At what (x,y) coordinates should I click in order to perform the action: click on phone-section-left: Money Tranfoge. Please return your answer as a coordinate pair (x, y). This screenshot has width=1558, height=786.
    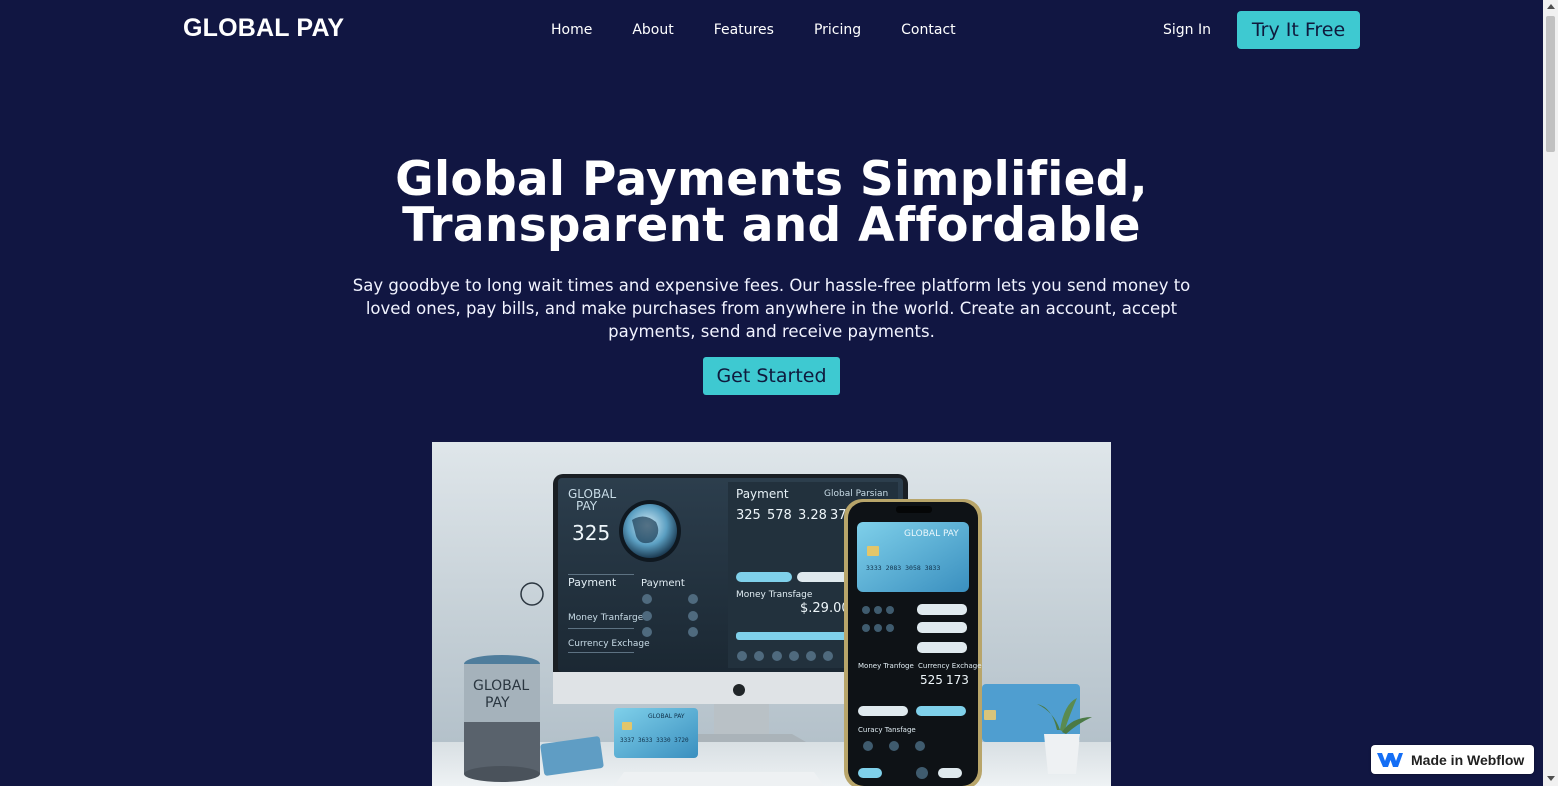
    Looking at the image, I should click on (886, 666).